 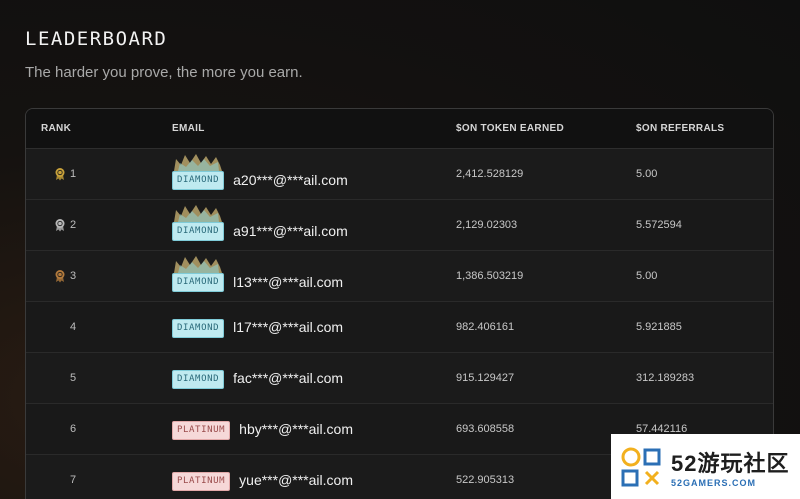 What do you see at coordinates (680, 128) in the screenshot?
I see `column-header-referrals: $ON REFERRALS` at bounding box center [680, 128].